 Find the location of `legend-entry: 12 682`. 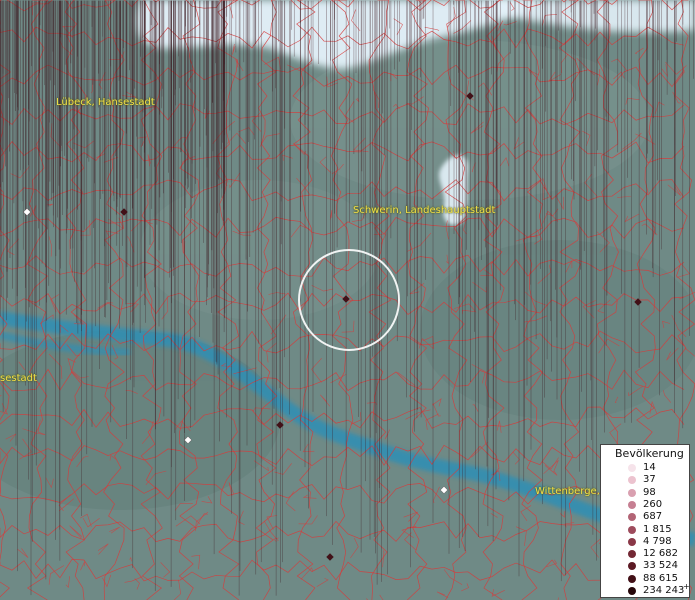

legend-entry: 12 682 is located at coordinates (645, 554).